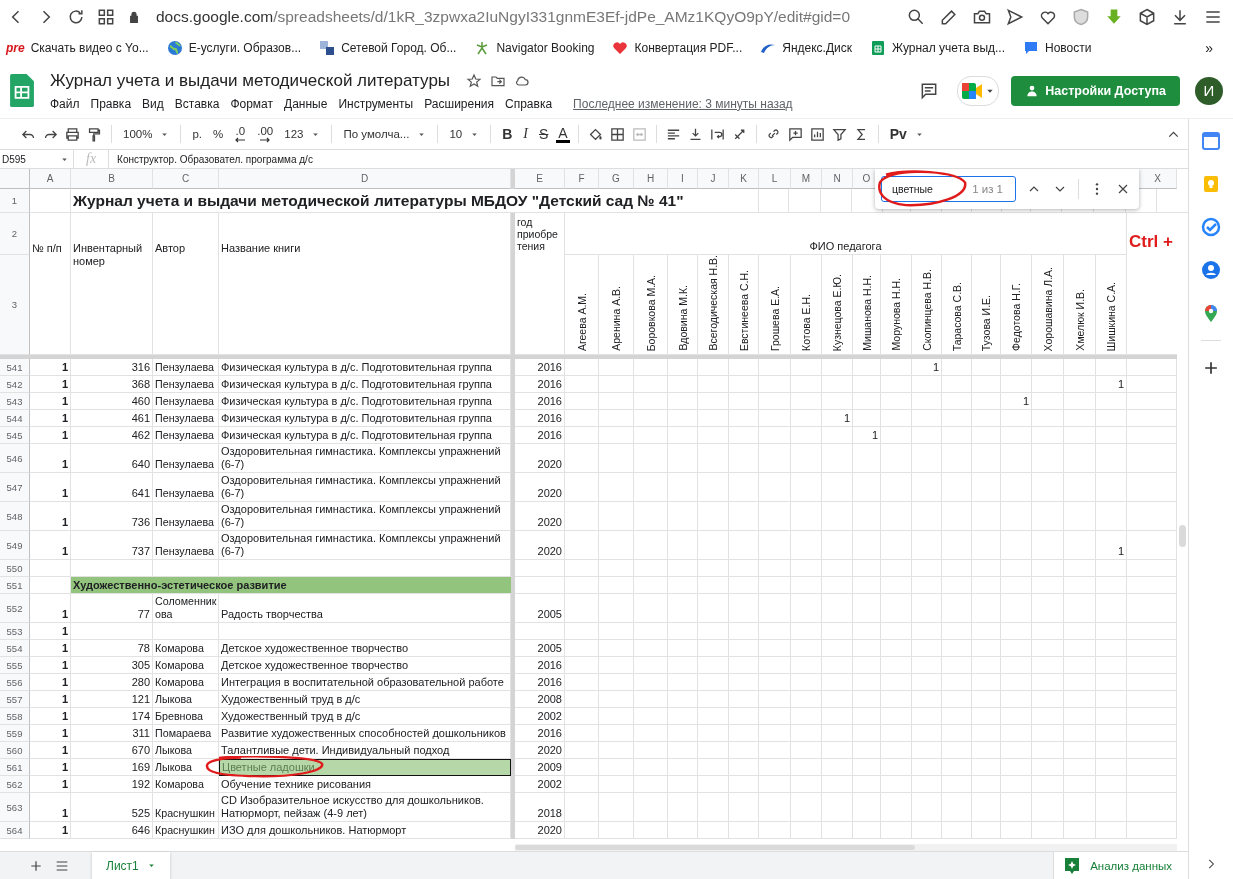  I want to click on column-header: X, so click(1158, 179).